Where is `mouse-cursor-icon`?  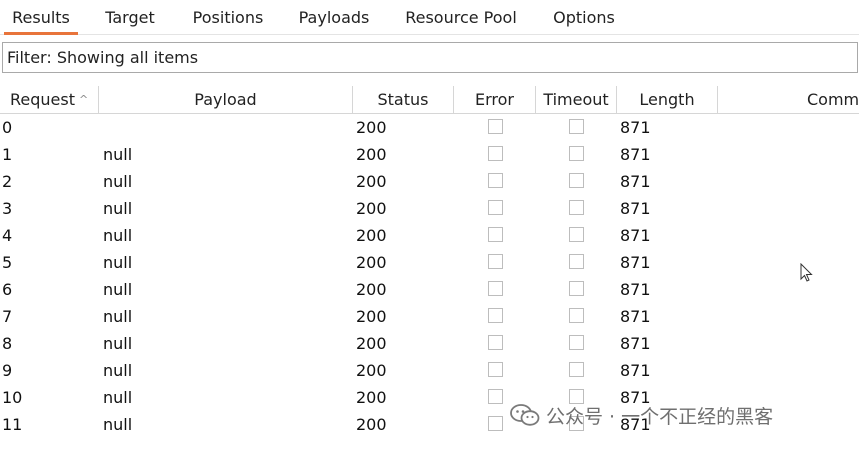
mouse-cursor-icon is located at coordinates (806, 272).